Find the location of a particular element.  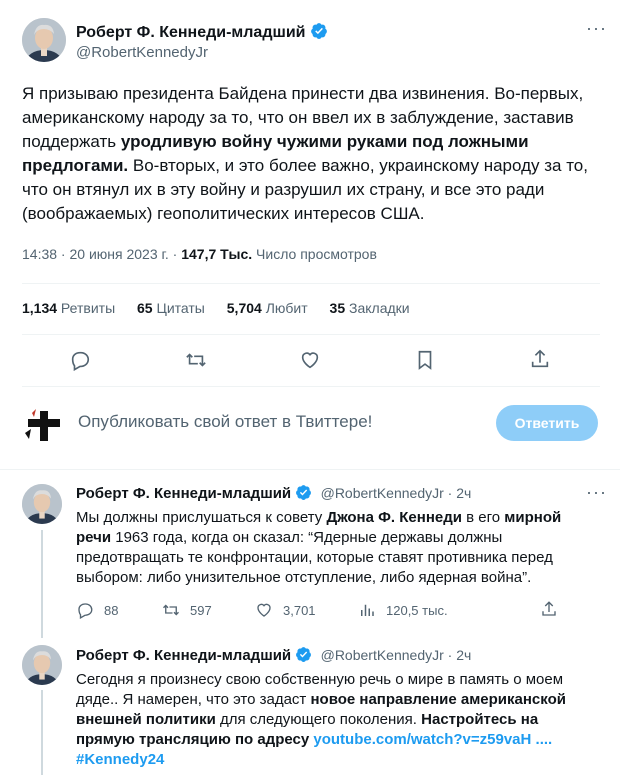

author-handle: @RobertKennedyJr is located at coordinates (142, 52).